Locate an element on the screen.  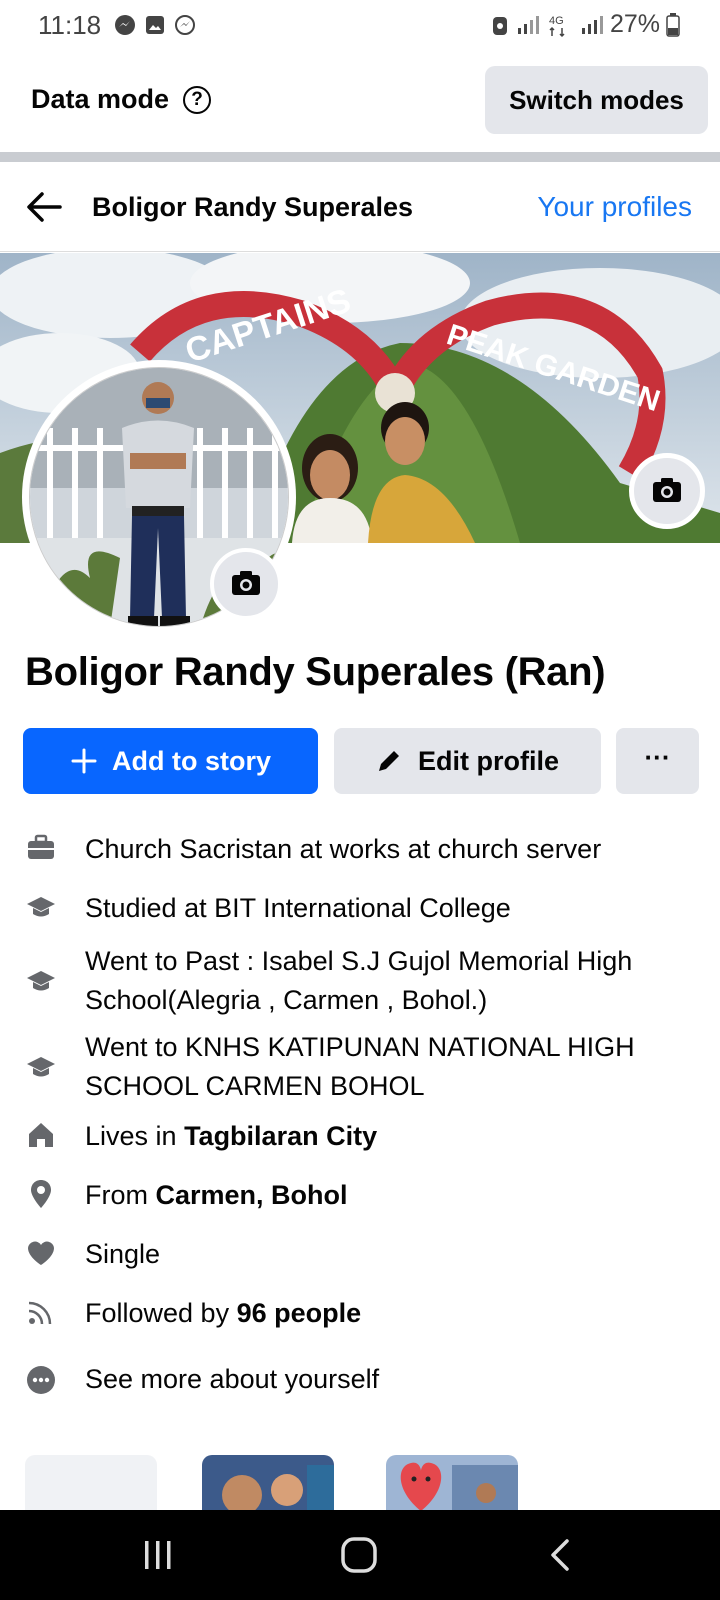
edit-profile-label: Edit profile is located at coordinates (488, 760).